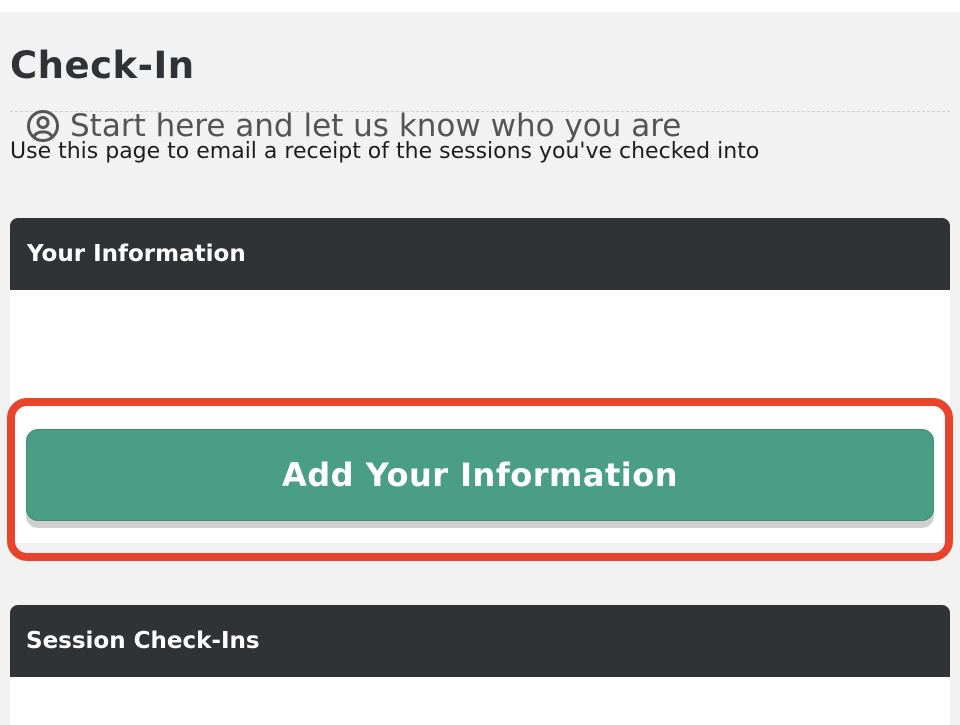 The width and height of the screenshot is (960, 725). What do you see at coordinates (480, 6) in the screenshot?
I see `top-bar` at bounding box center [480, 6].